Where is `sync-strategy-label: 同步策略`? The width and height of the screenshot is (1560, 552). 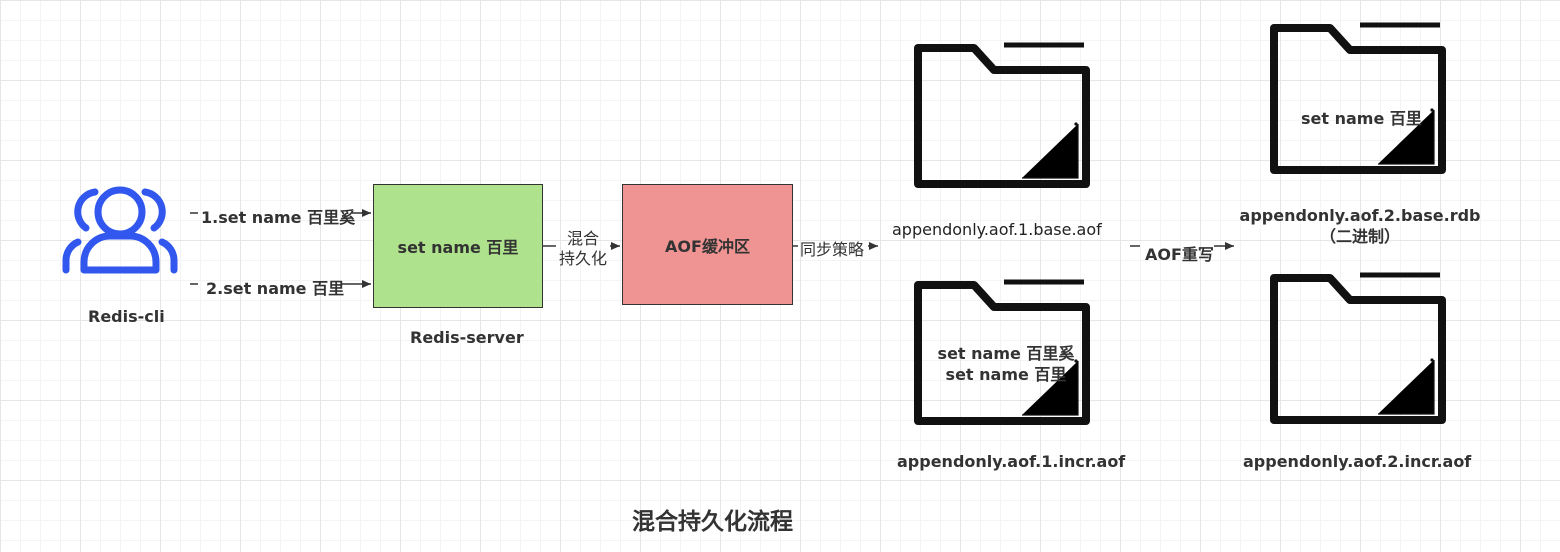
sync-strategy-label: 同步策略 is located at coordinates (832, 249).